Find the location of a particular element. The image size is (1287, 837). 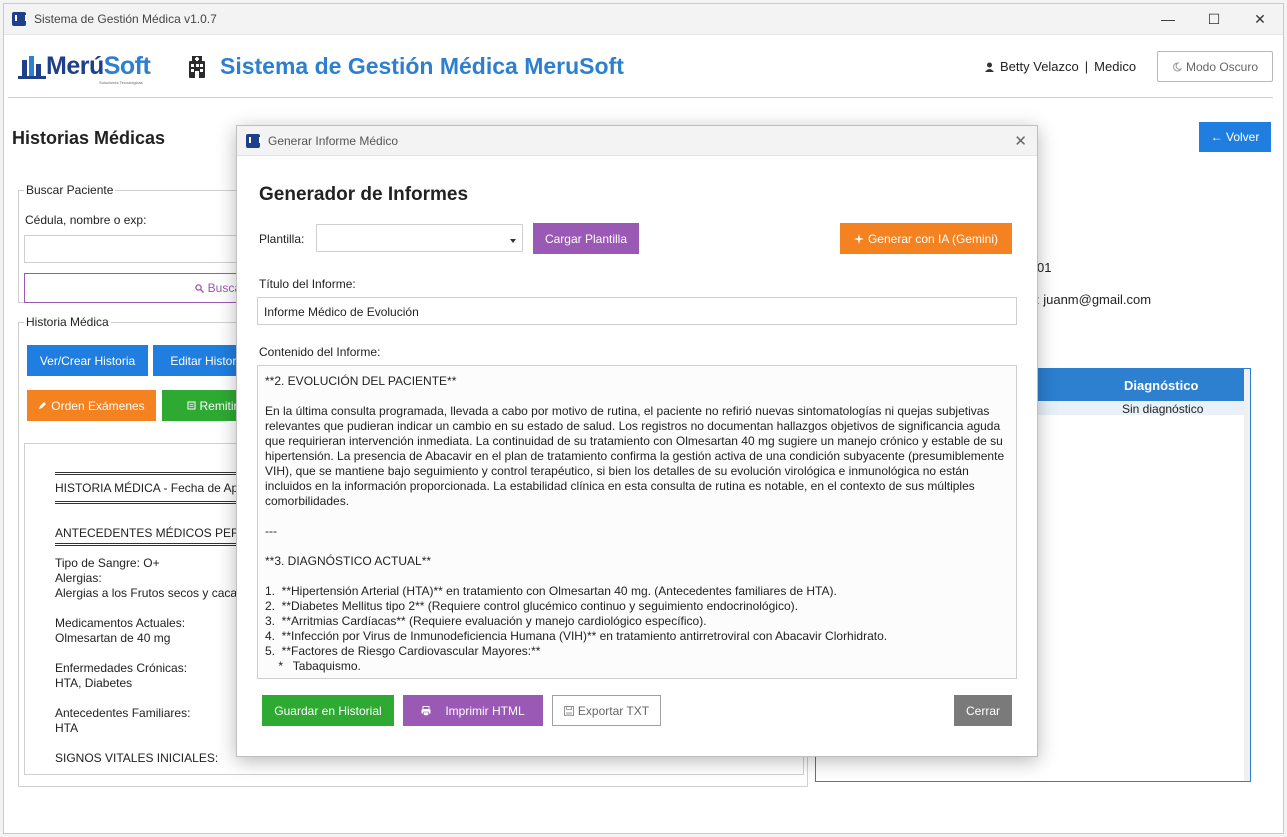

history-legend: Historia Médica is located at coordinates (67, 322).